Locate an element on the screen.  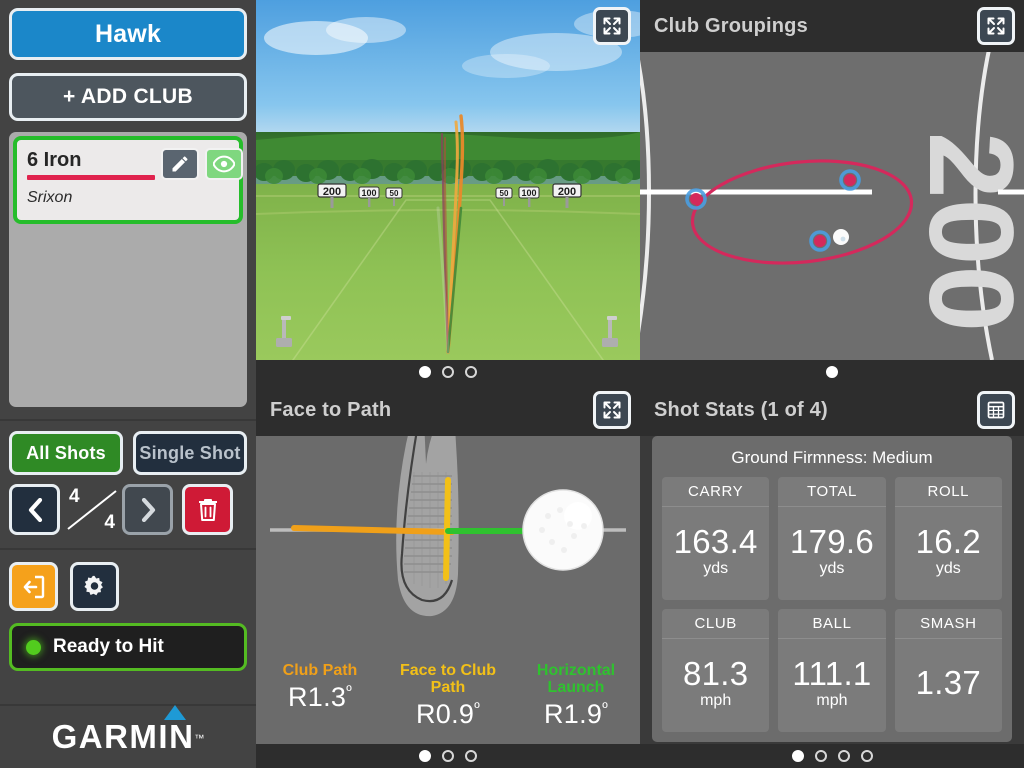
metric-value: R0.9º is located at coordinates (448, 714).